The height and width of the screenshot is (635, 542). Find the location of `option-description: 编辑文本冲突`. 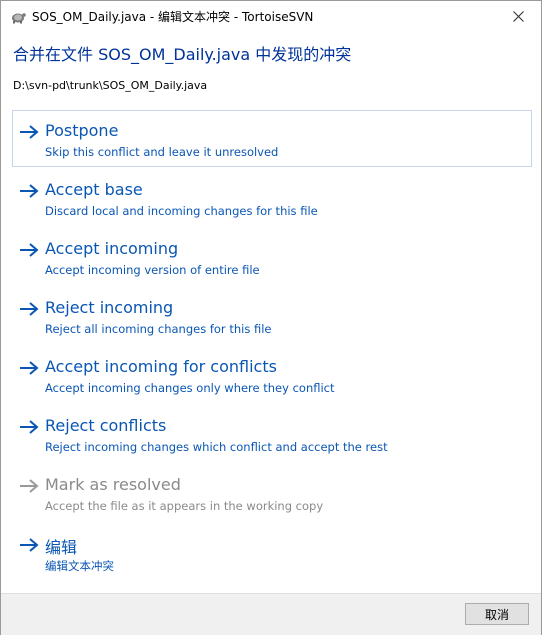

option-description: 编辑文本冲突 is located at coordinates (79, 566).